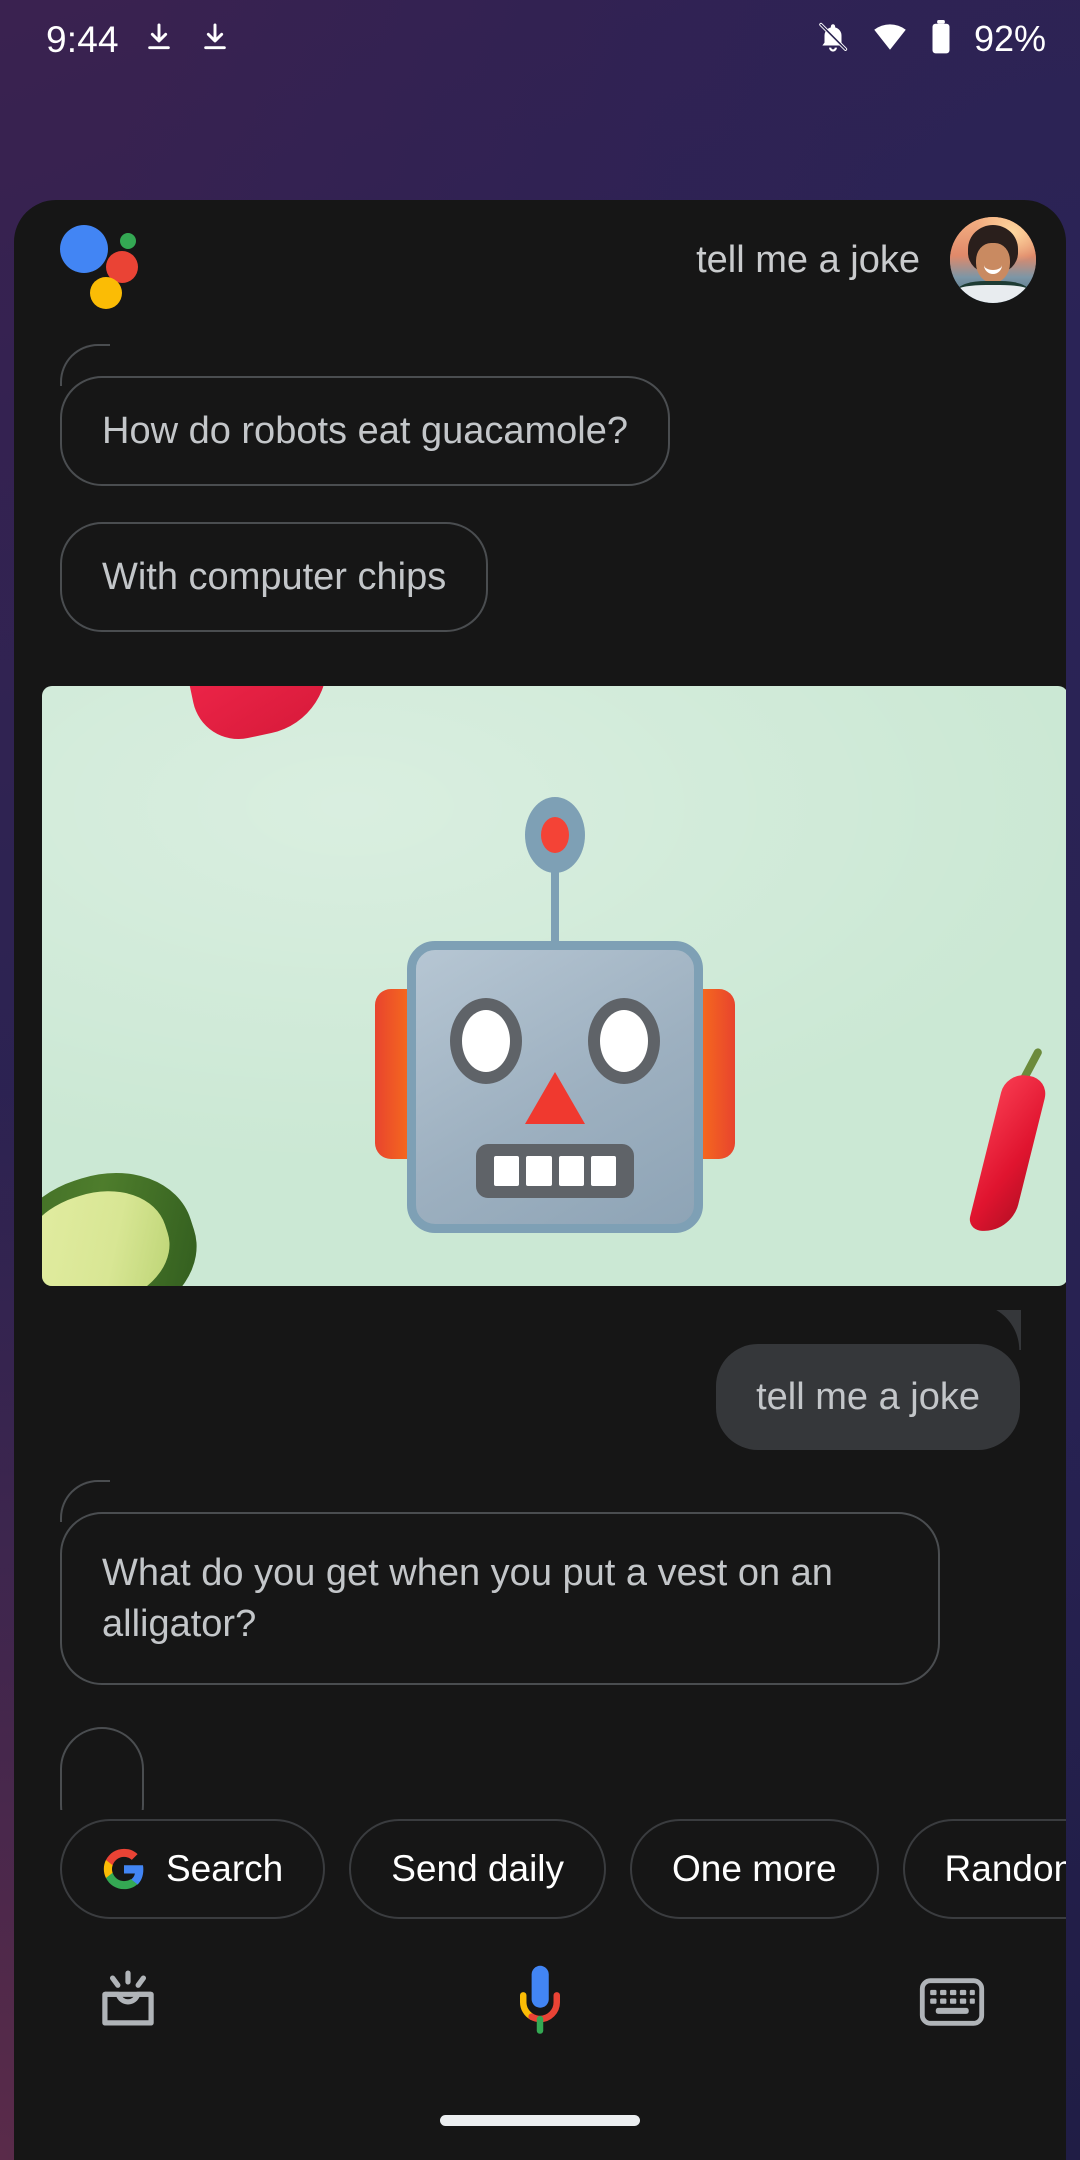  Describe the element at coordinates (624, 1041) in the screenshot. I see `robot-eye-right` at that location.